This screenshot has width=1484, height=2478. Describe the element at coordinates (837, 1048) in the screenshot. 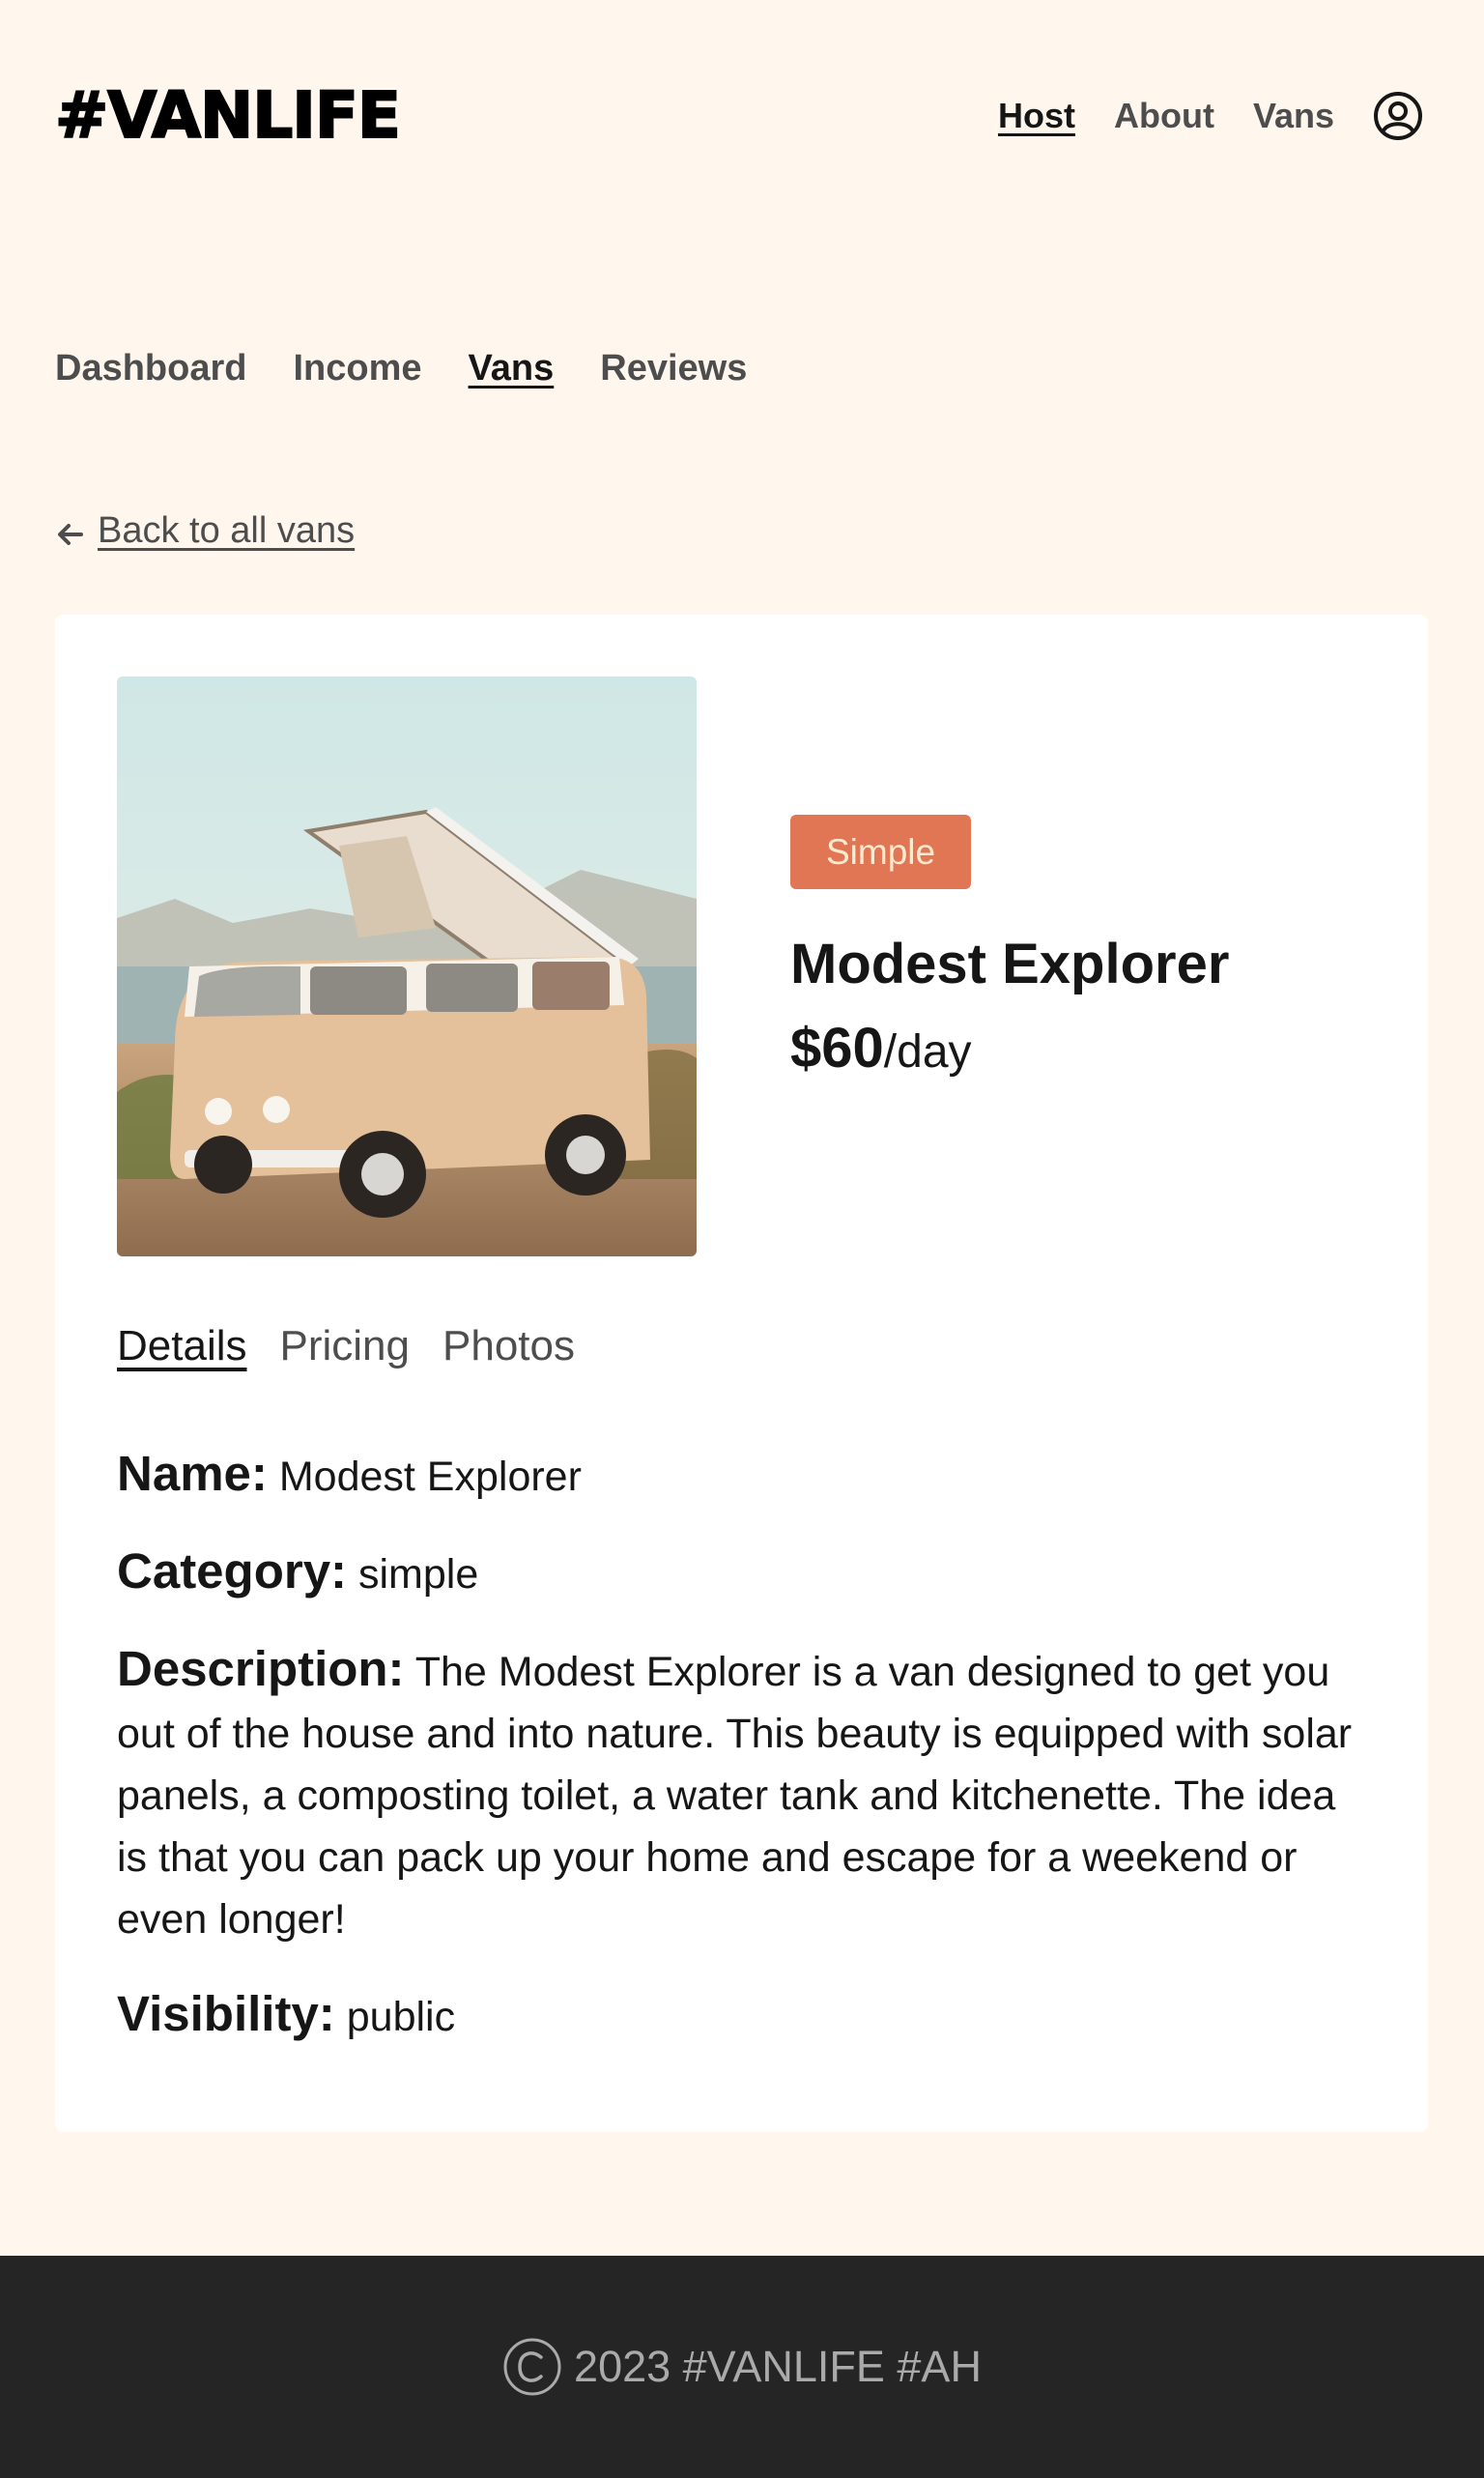

I see `price-amount: $60` at that location.